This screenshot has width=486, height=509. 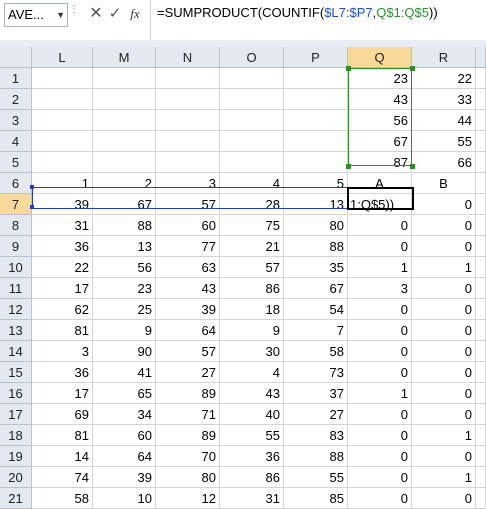 What do you see at coordinates (124, 393) in the screenshot?
I see `cell: 65` at bounding box center [124, 393].